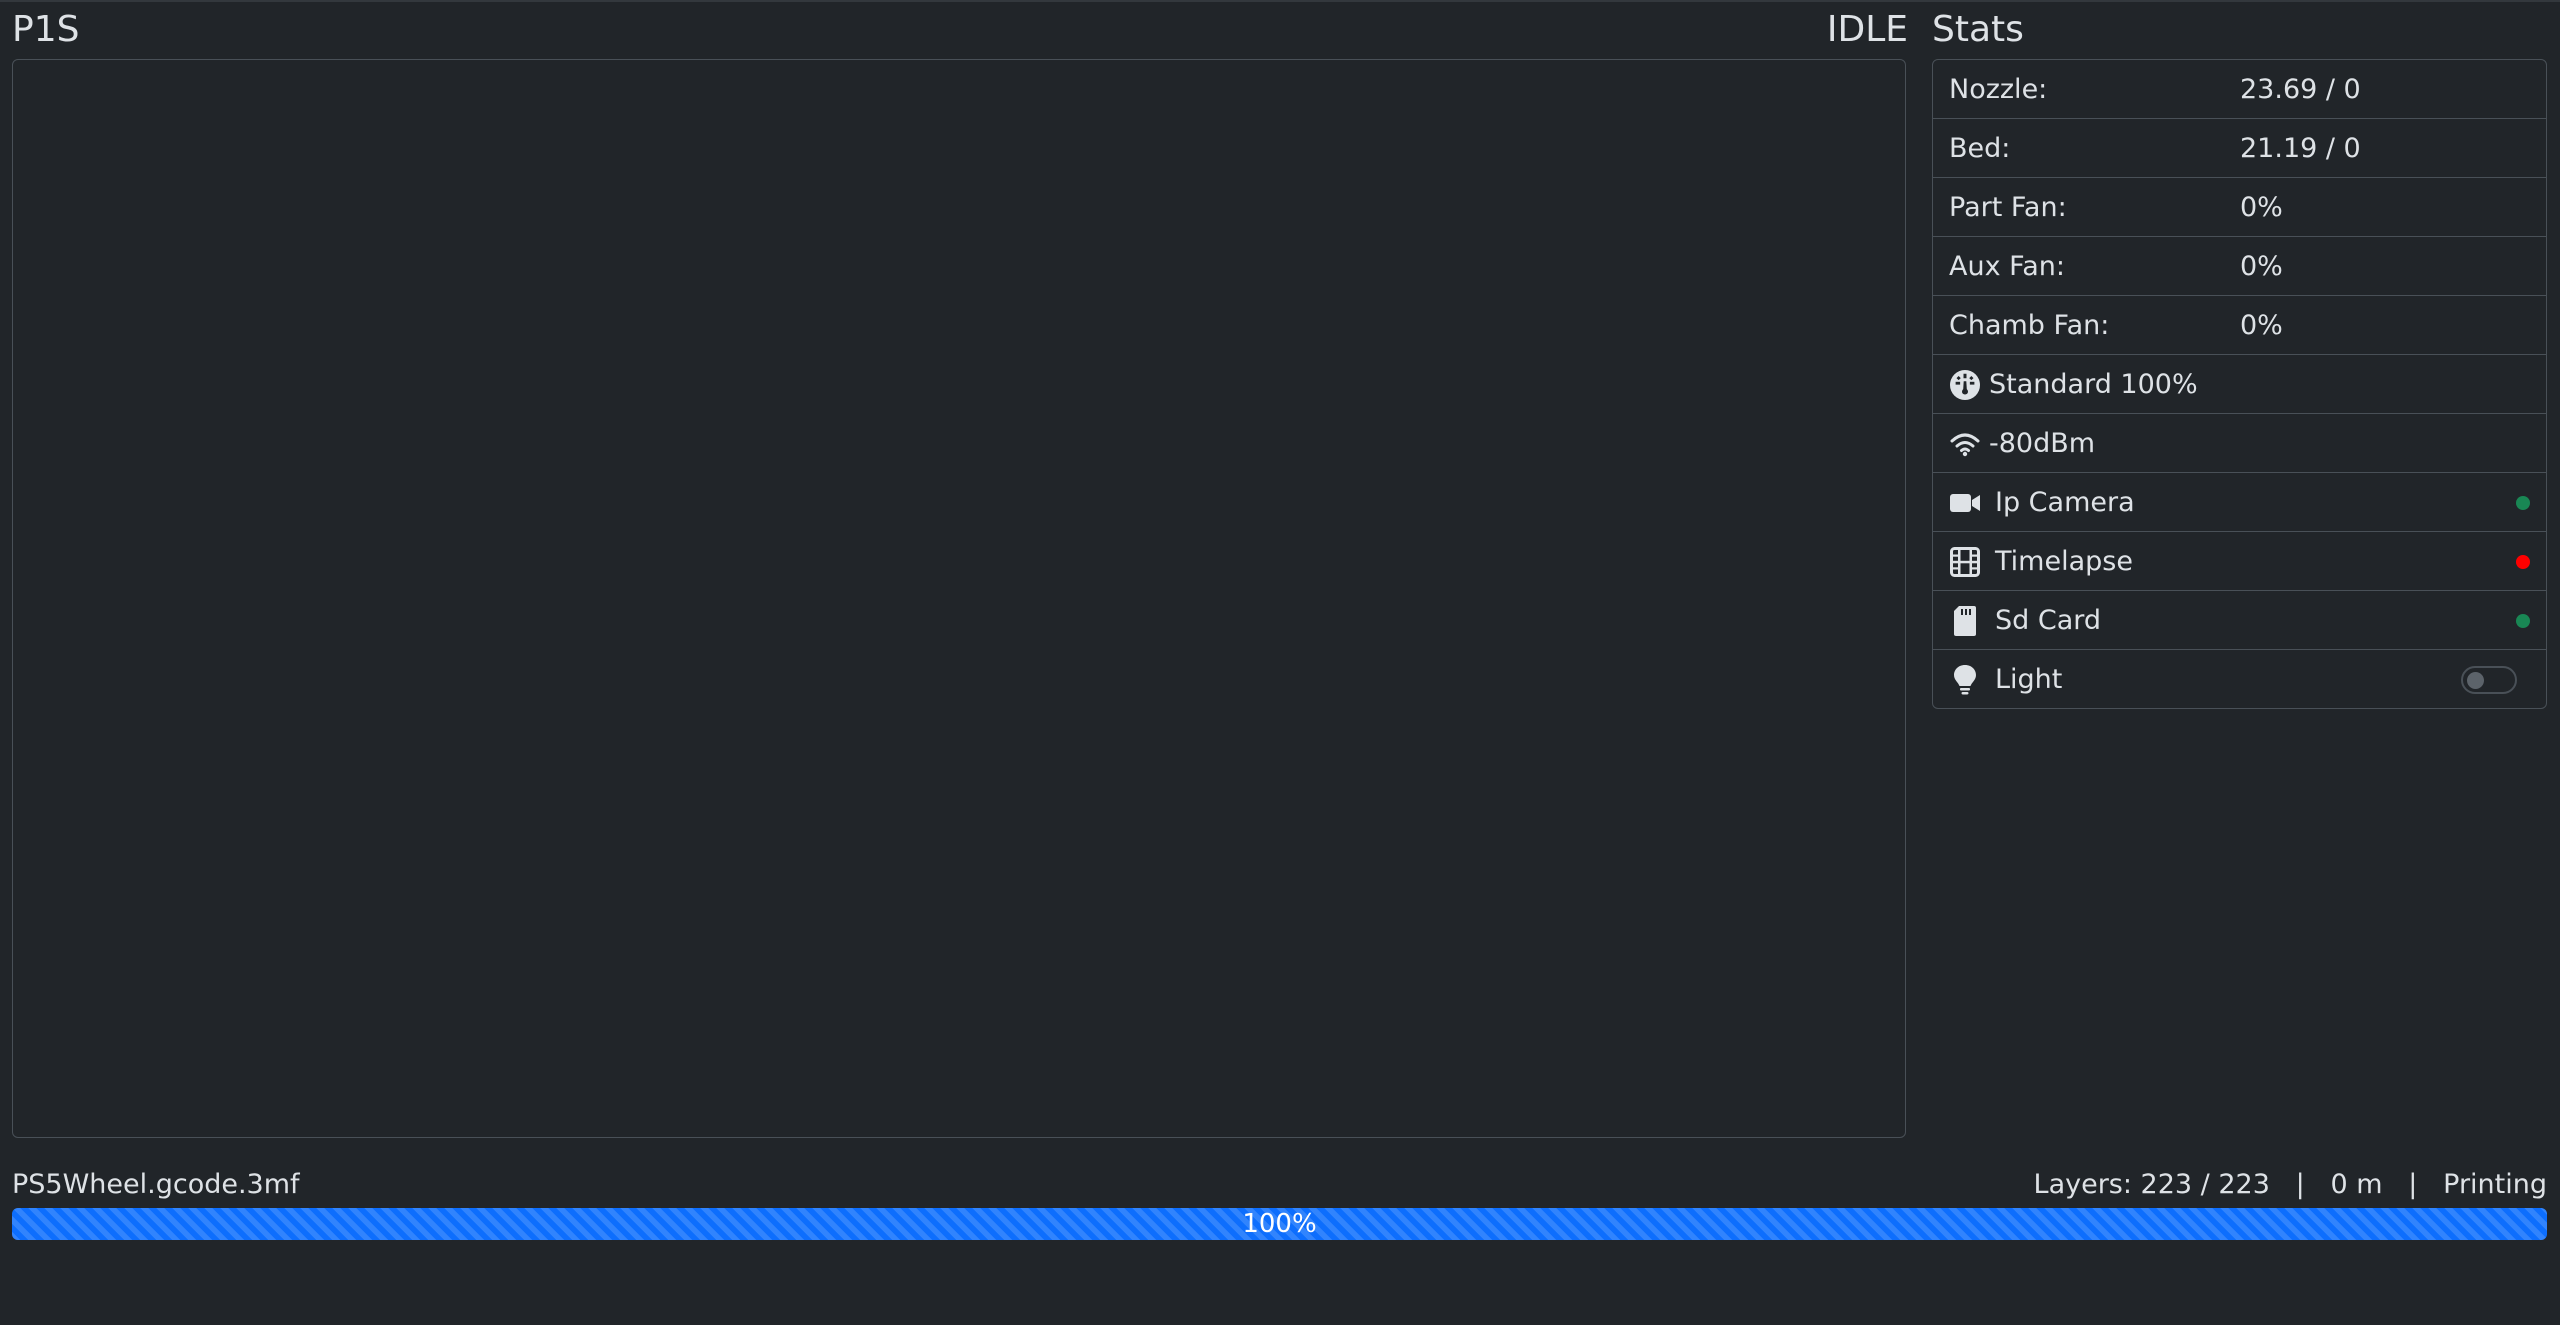 The height and width of the screenshot is (1325, 2560). What do you see at coordinates (1965, 680) in the screenshot?
I see `lightbulb-icon` at bounding box center [1965, 680].